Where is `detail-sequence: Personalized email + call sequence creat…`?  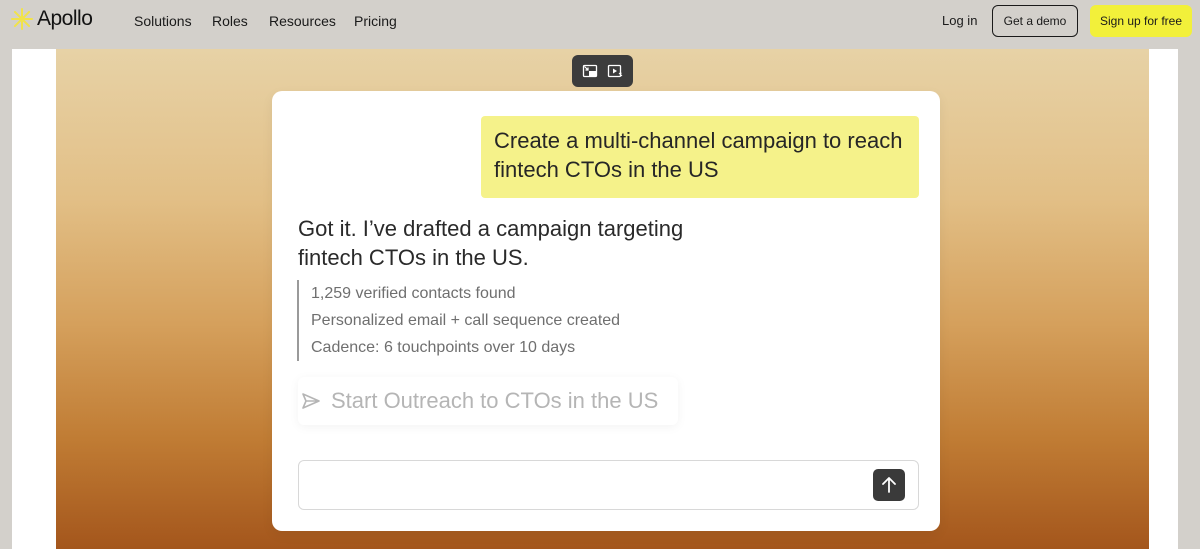 detail-sequence: Personalized email + call sequence creat… is located at coordinates (466, 320).